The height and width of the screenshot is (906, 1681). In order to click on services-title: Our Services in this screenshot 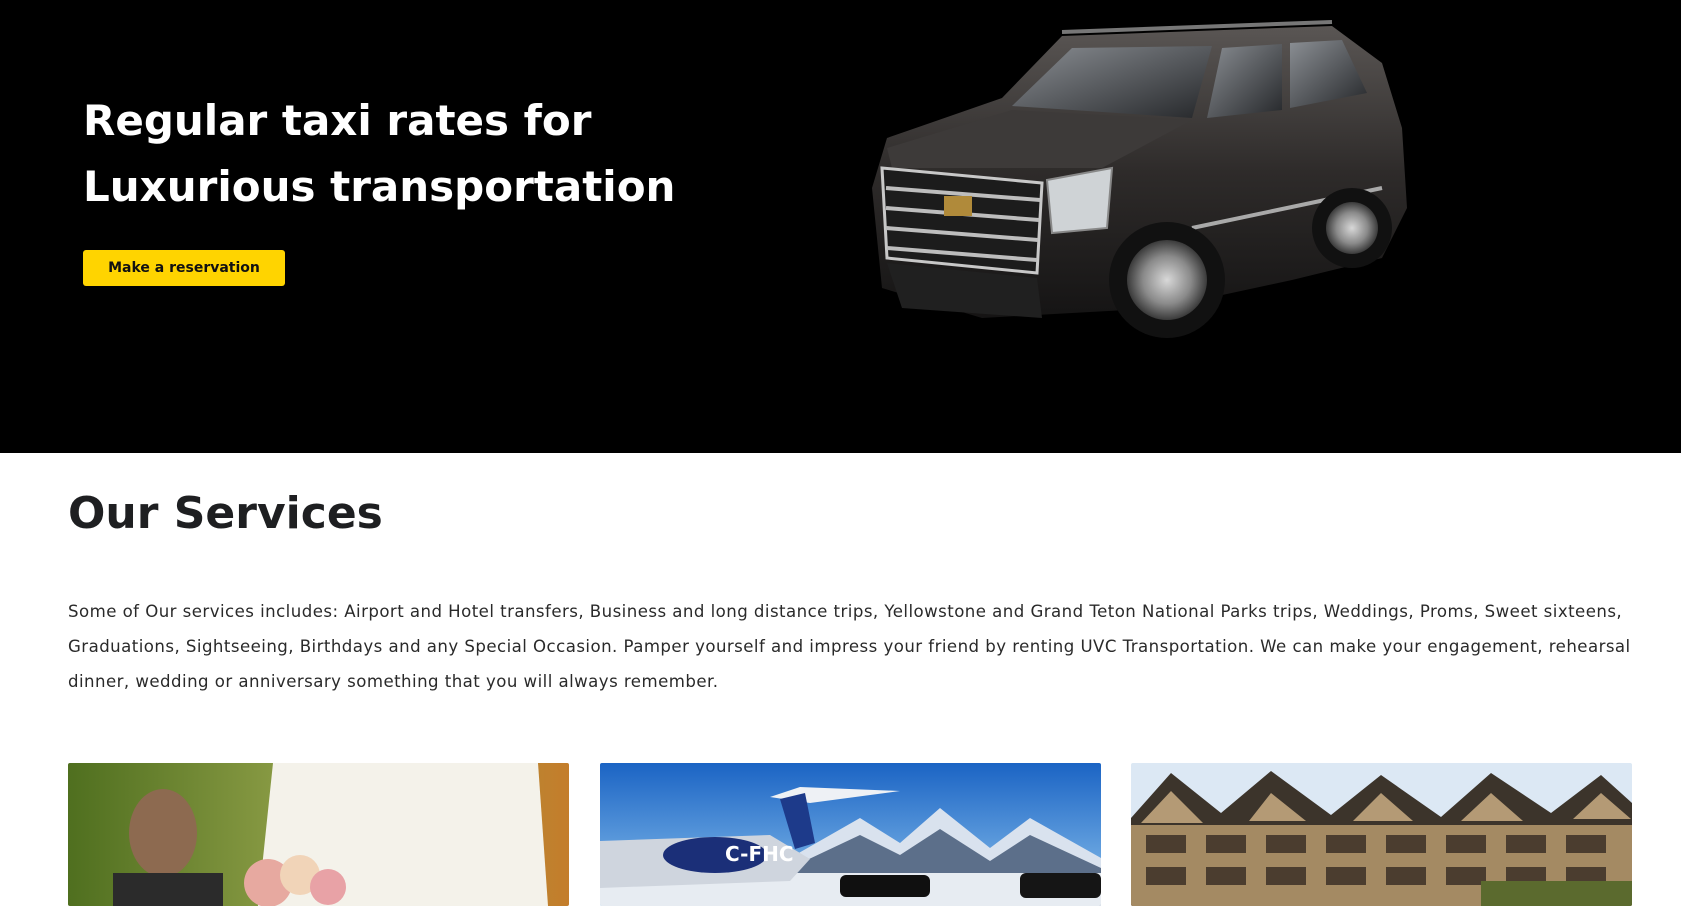, I will do `click(225, 513)`.